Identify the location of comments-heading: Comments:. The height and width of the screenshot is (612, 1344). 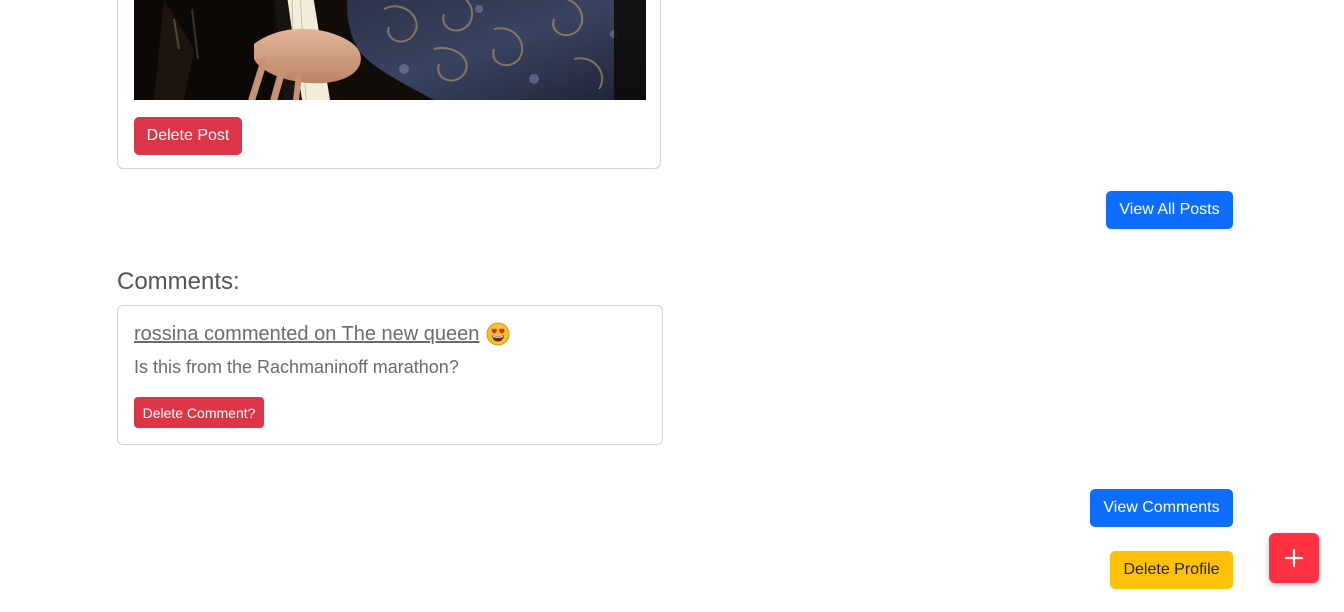
(178, 281).